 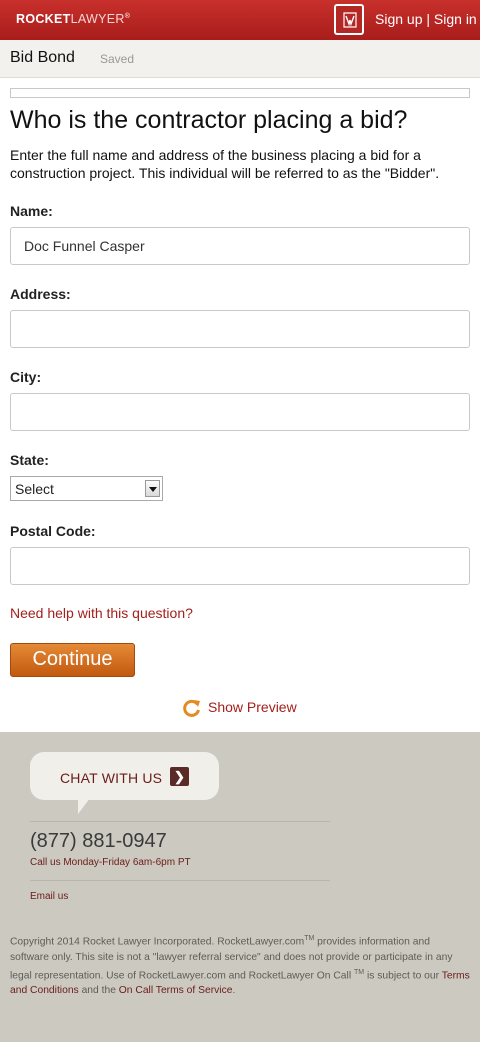 I want to click on chevron-down-icon, so click(x=152, y=488).